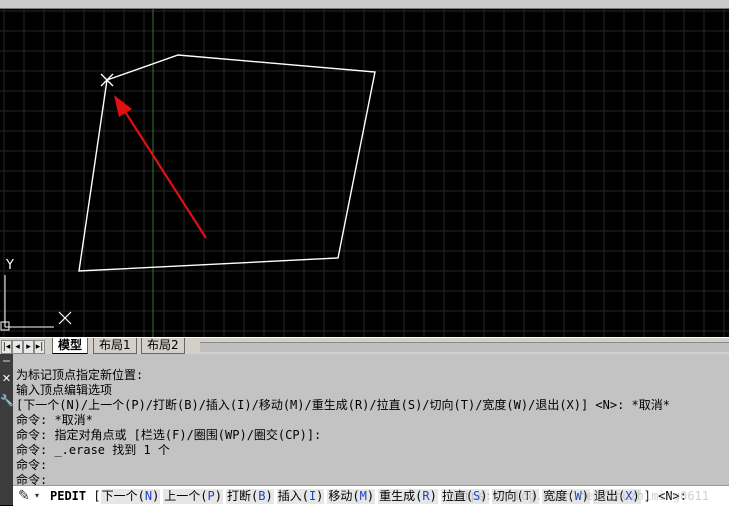 The height and width of the screenshot is (506, 729). What do you see at coordinates (80, 375) in the screenshot?
I see `history-line: 为标记顶点指定新位置:` at bounding box center [80, 375].